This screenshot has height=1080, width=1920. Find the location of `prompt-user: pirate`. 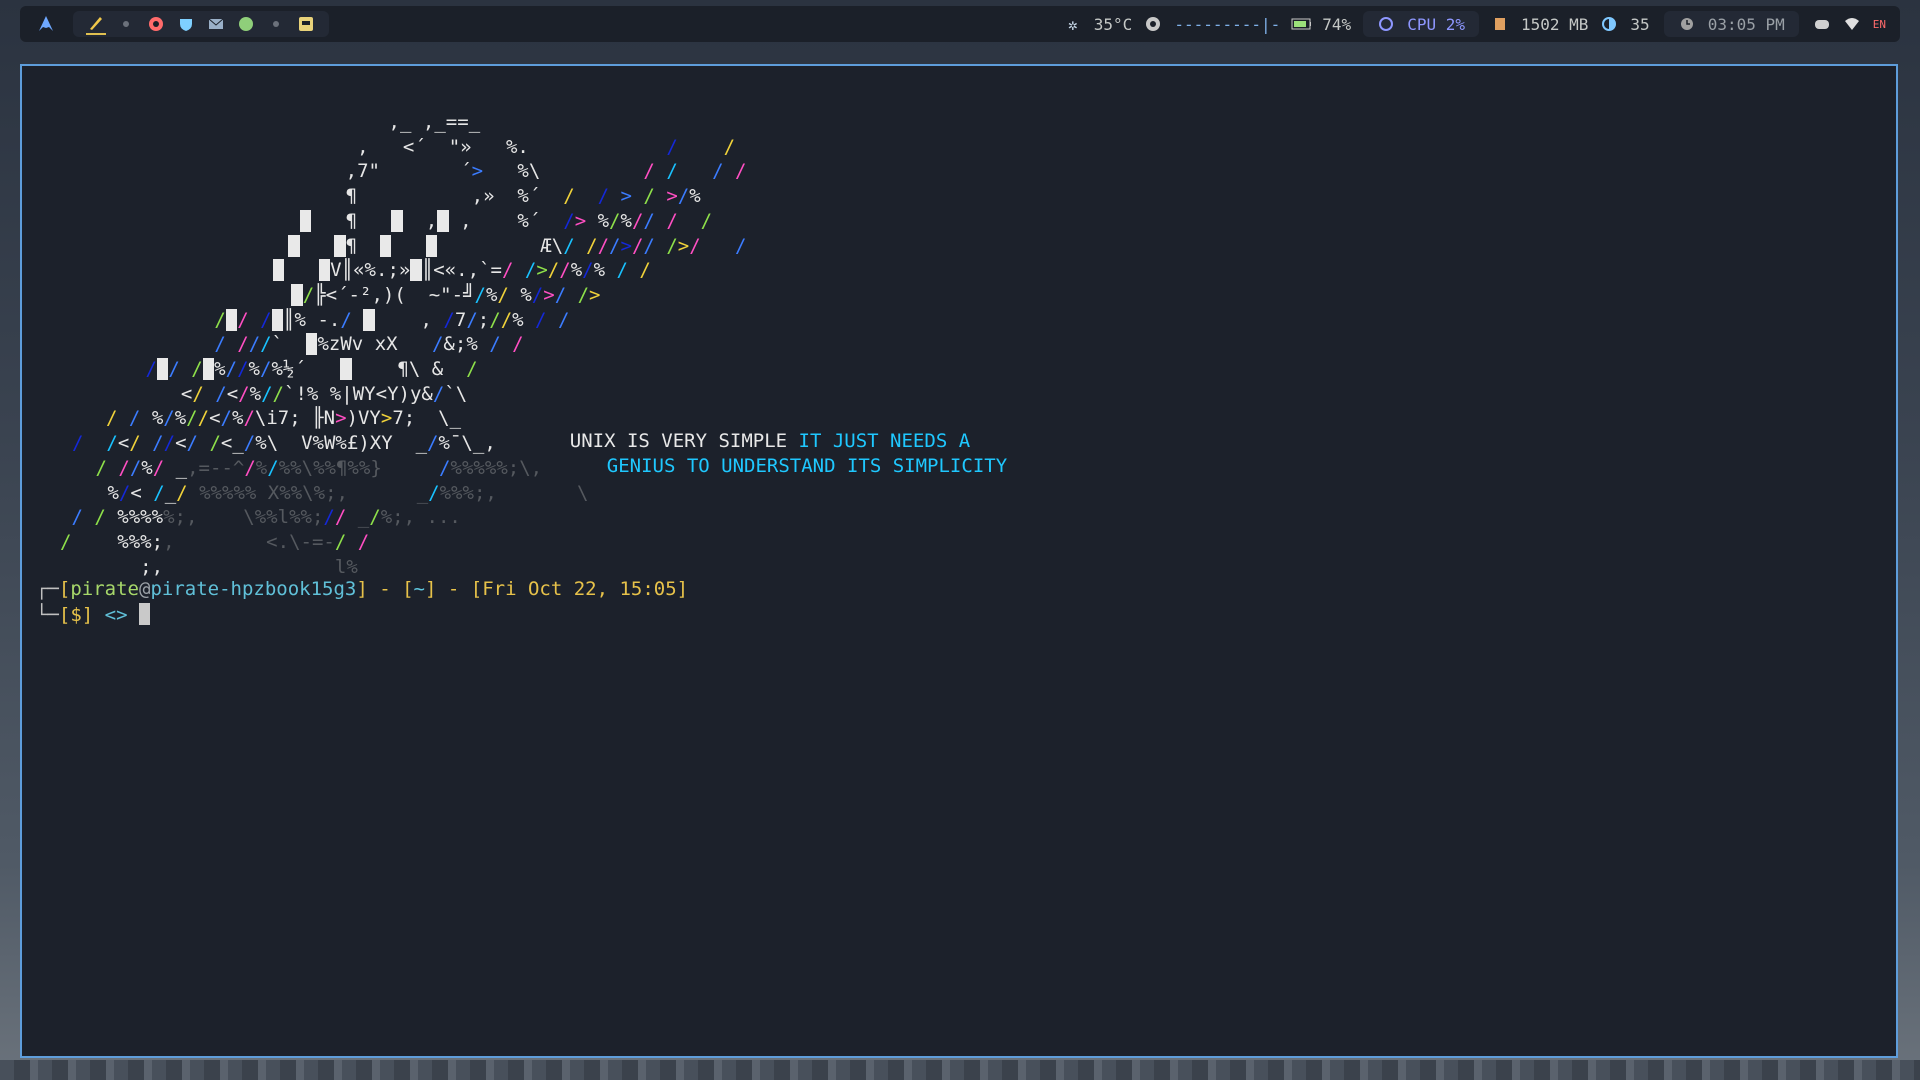

prompt-user: pirate is located at coordinates (104, 589).